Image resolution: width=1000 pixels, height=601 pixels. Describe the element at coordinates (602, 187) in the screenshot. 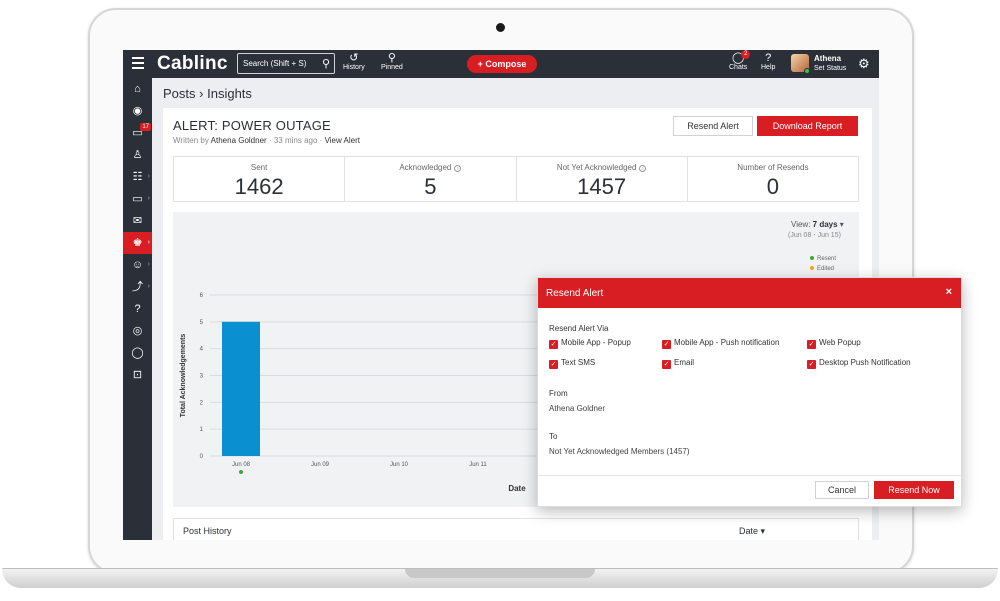

I see `stat-value: 1457` at that location.